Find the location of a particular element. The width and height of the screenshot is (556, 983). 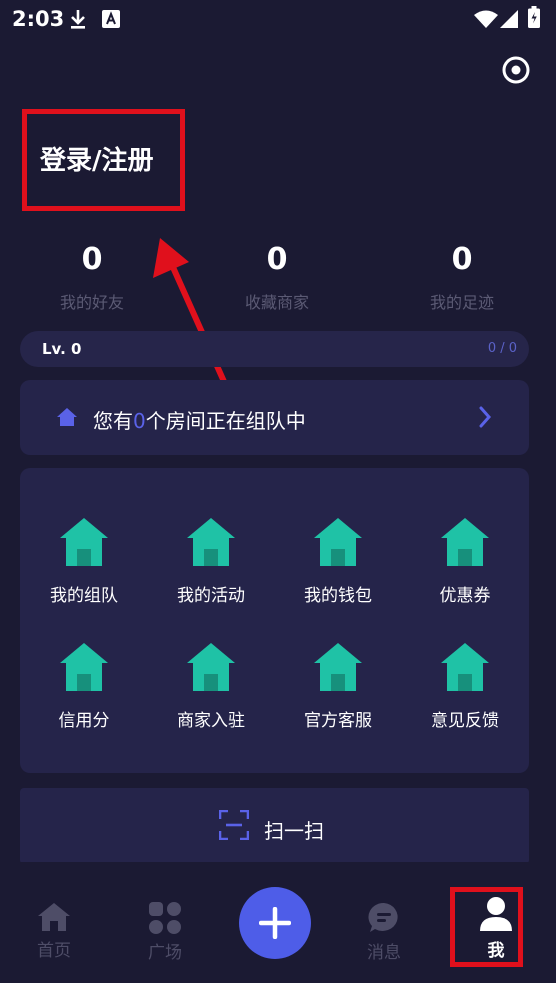

stat-friends-value: 0 is located at coordinates (92, 259).